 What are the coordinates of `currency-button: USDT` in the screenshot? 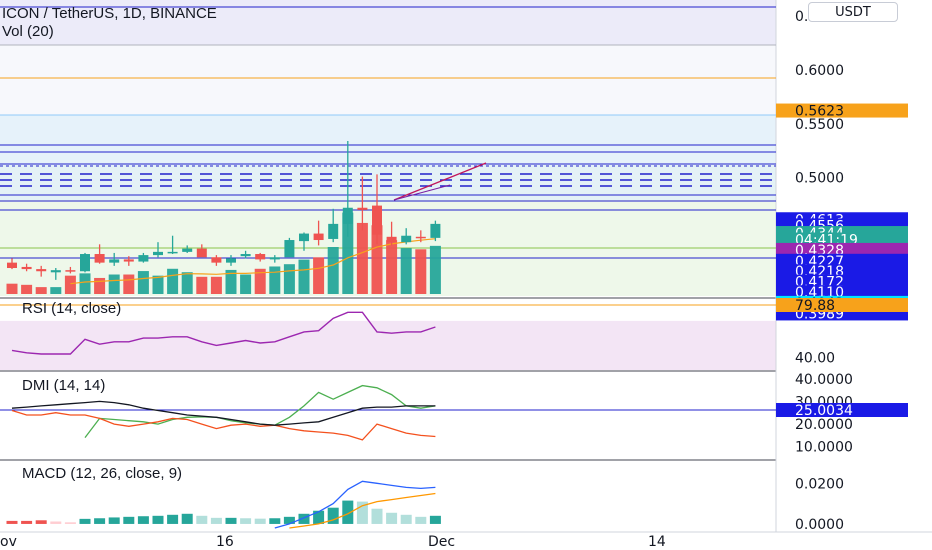 It's located at (853, 12).